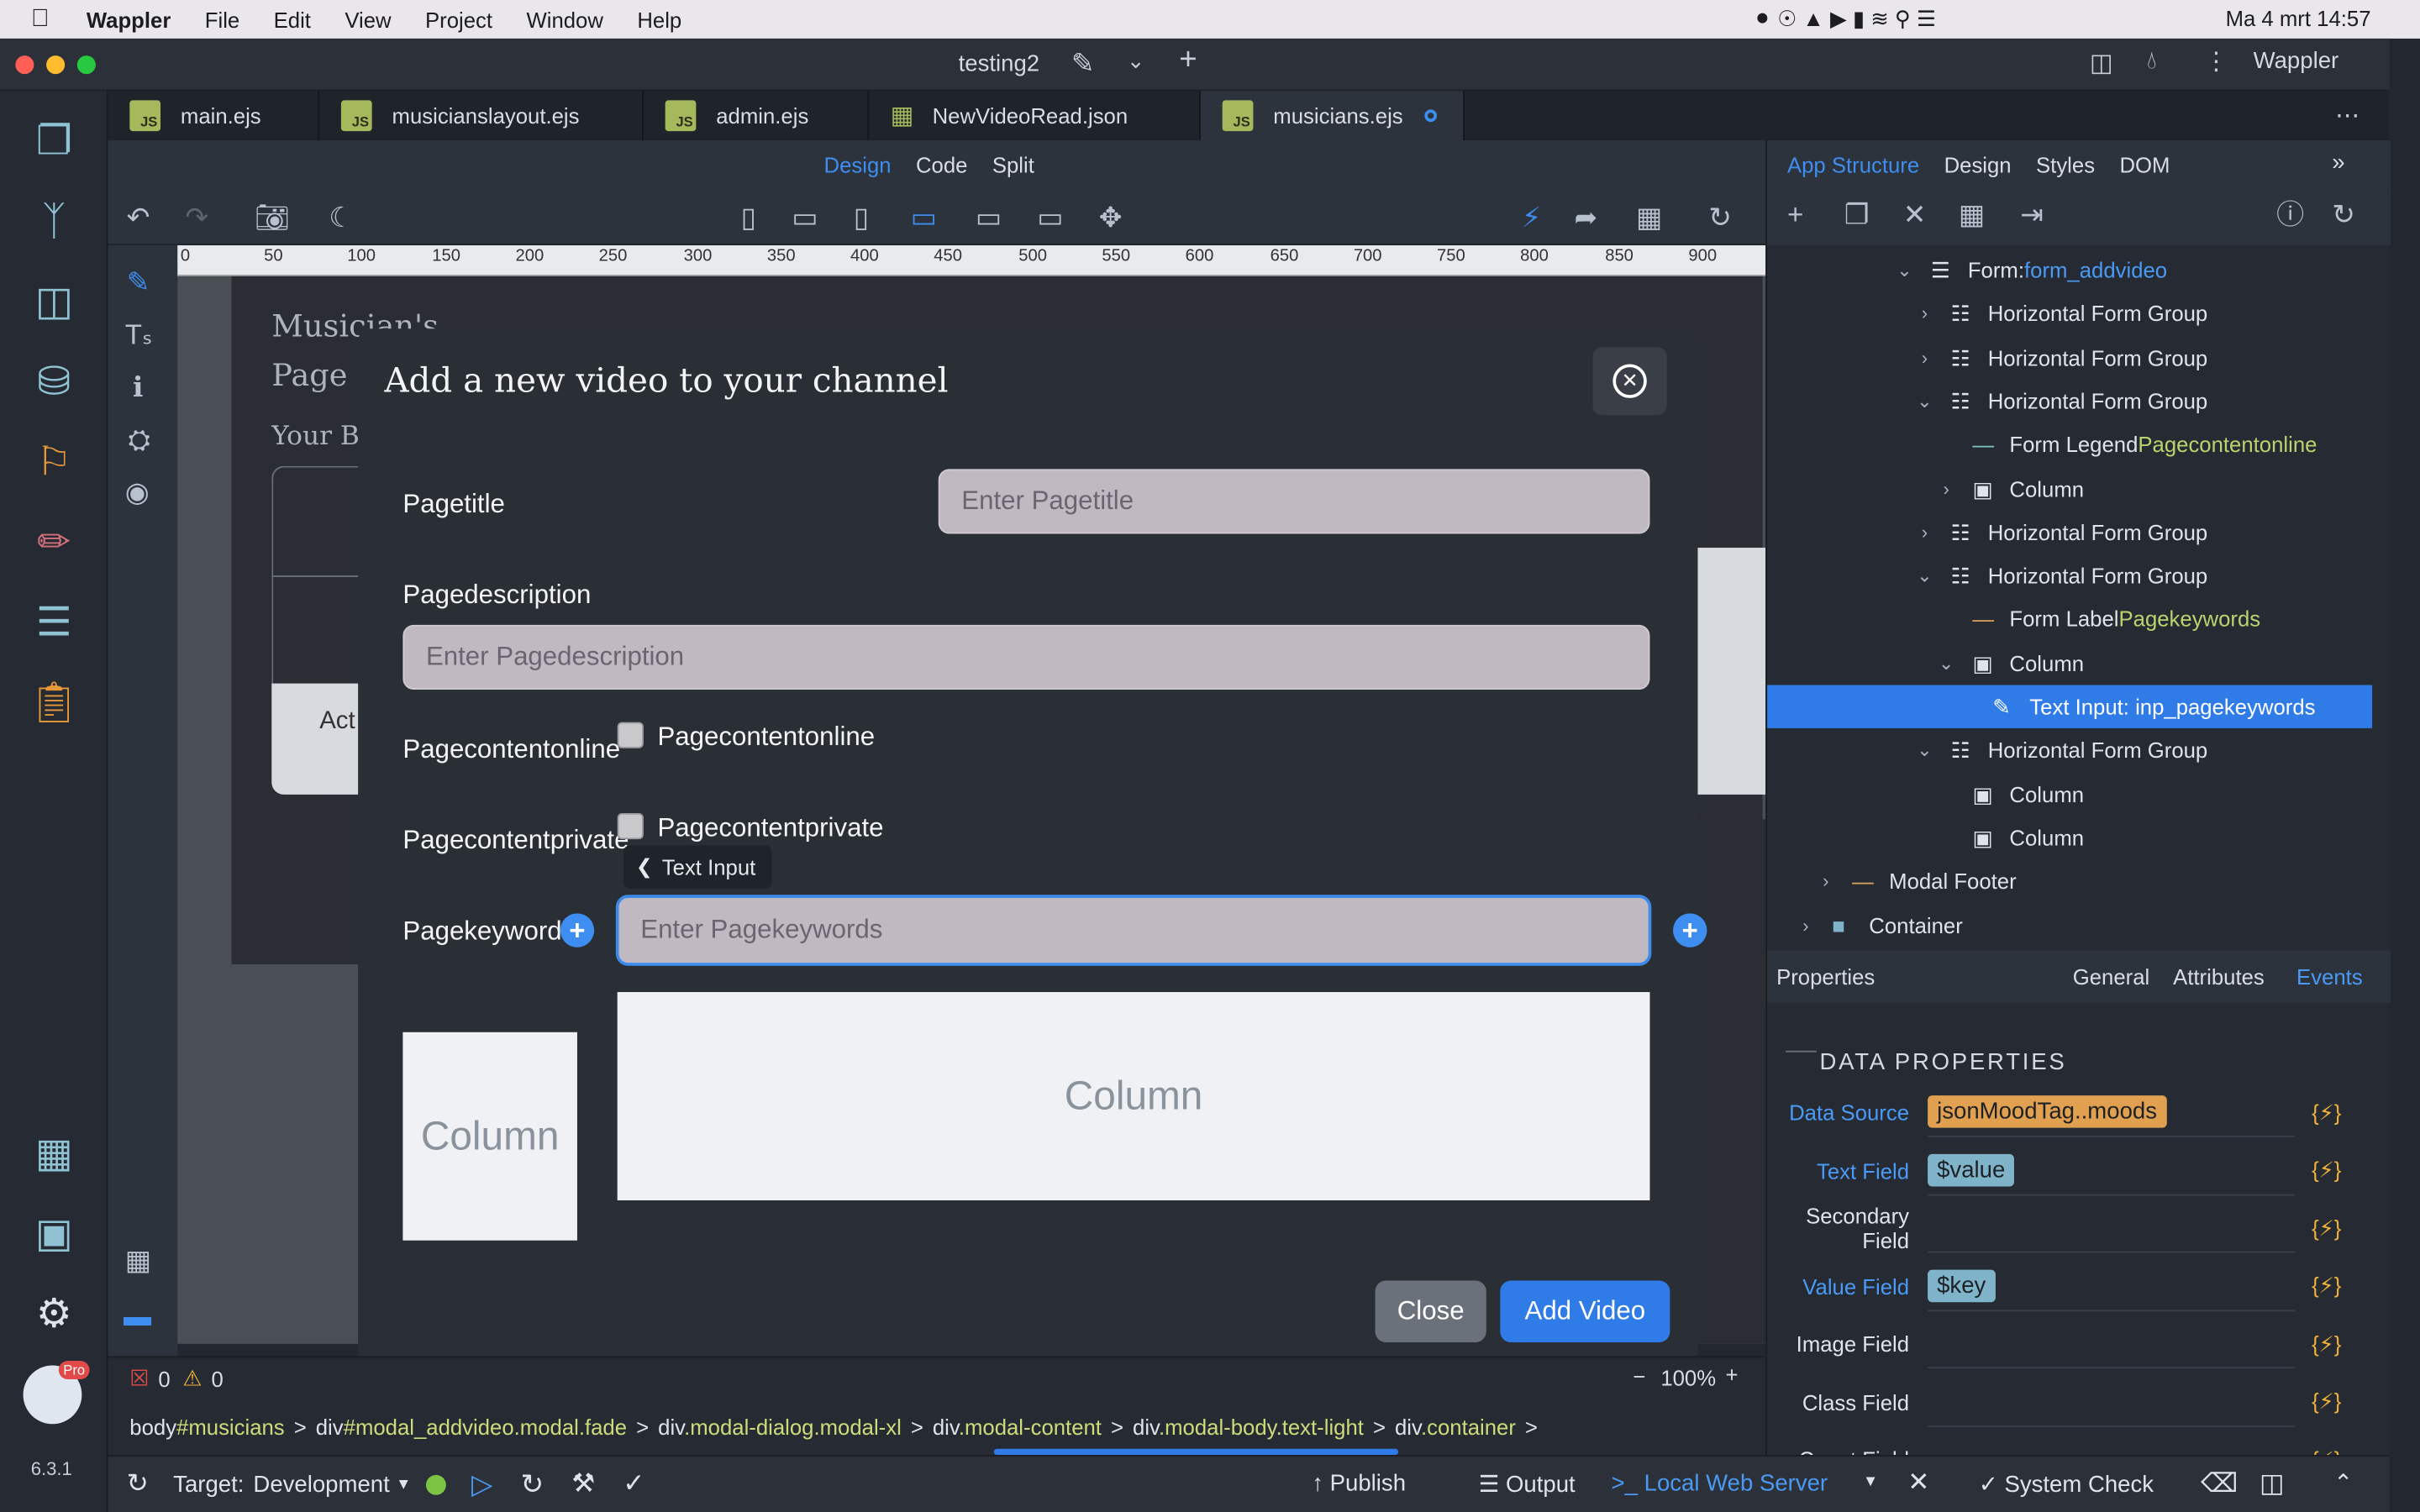 The height and width of the screenshot is (1512, 2420). Describe the element at coordinates (2069, 663) in the screenshot. I see `tree-item: ⌄ ▣ Column` at that location.